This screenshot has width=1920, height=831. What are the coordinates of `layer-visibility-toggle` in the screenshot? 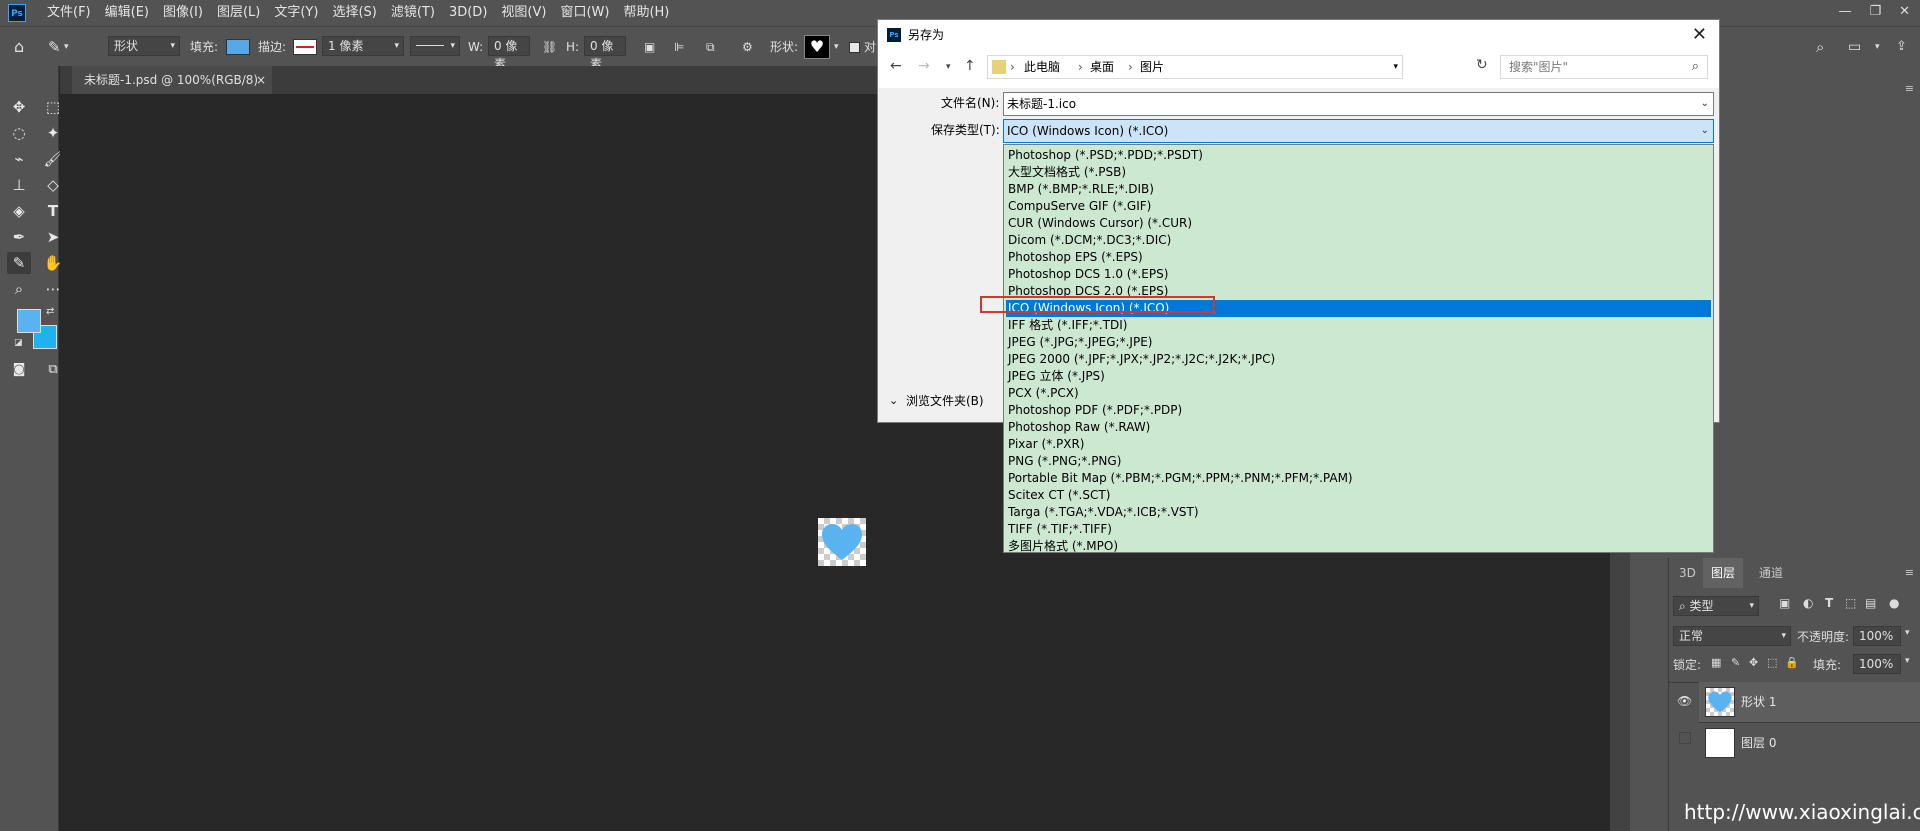 It's located at (1685, 738).